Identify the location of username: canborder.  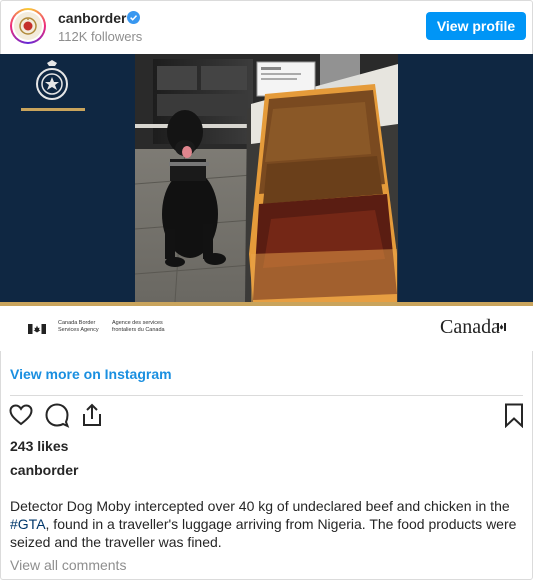
(92, 18).